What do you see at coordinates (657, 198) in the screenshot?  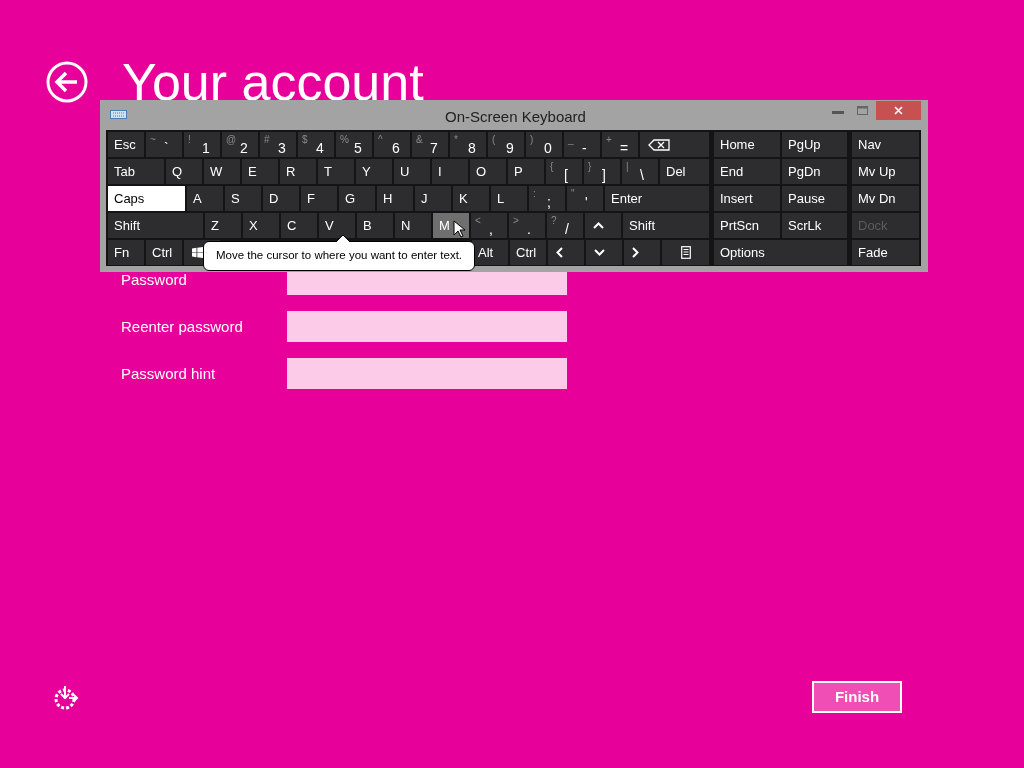 I see `keyboard-key: Enter` at bounding box center [657, 198].